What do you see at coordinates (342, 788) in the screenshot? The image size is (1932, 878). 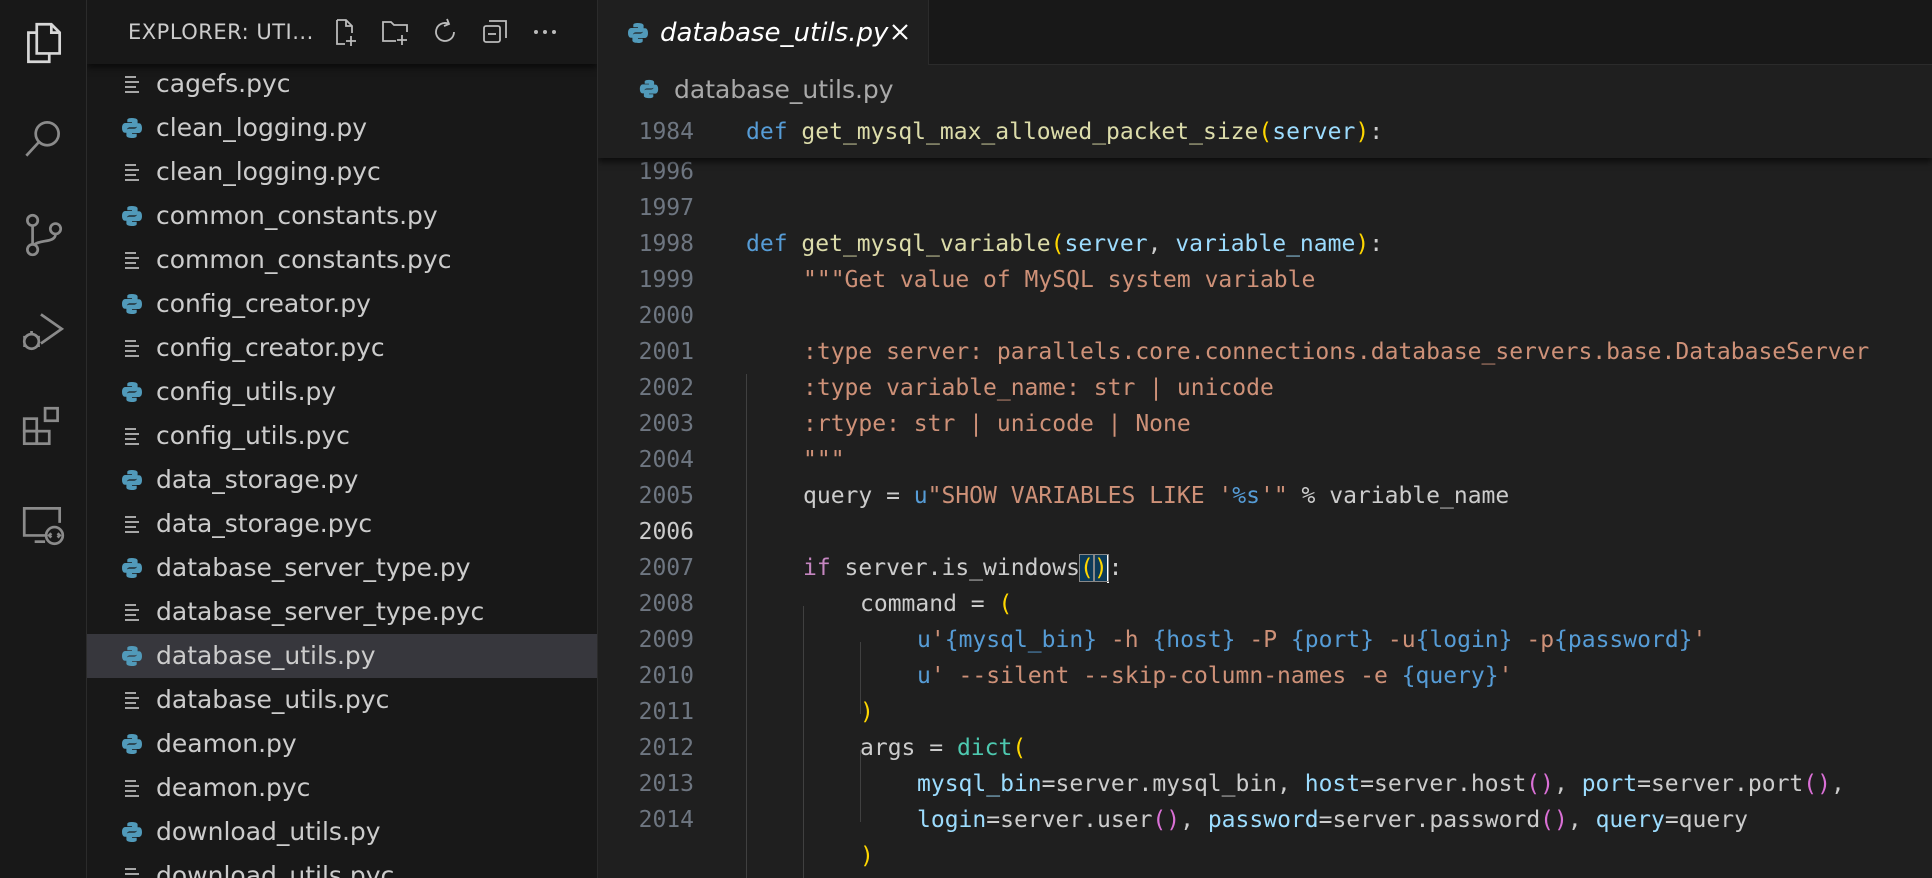 I see `file-item: deamon.pyc` at bounding box center [342, 788].